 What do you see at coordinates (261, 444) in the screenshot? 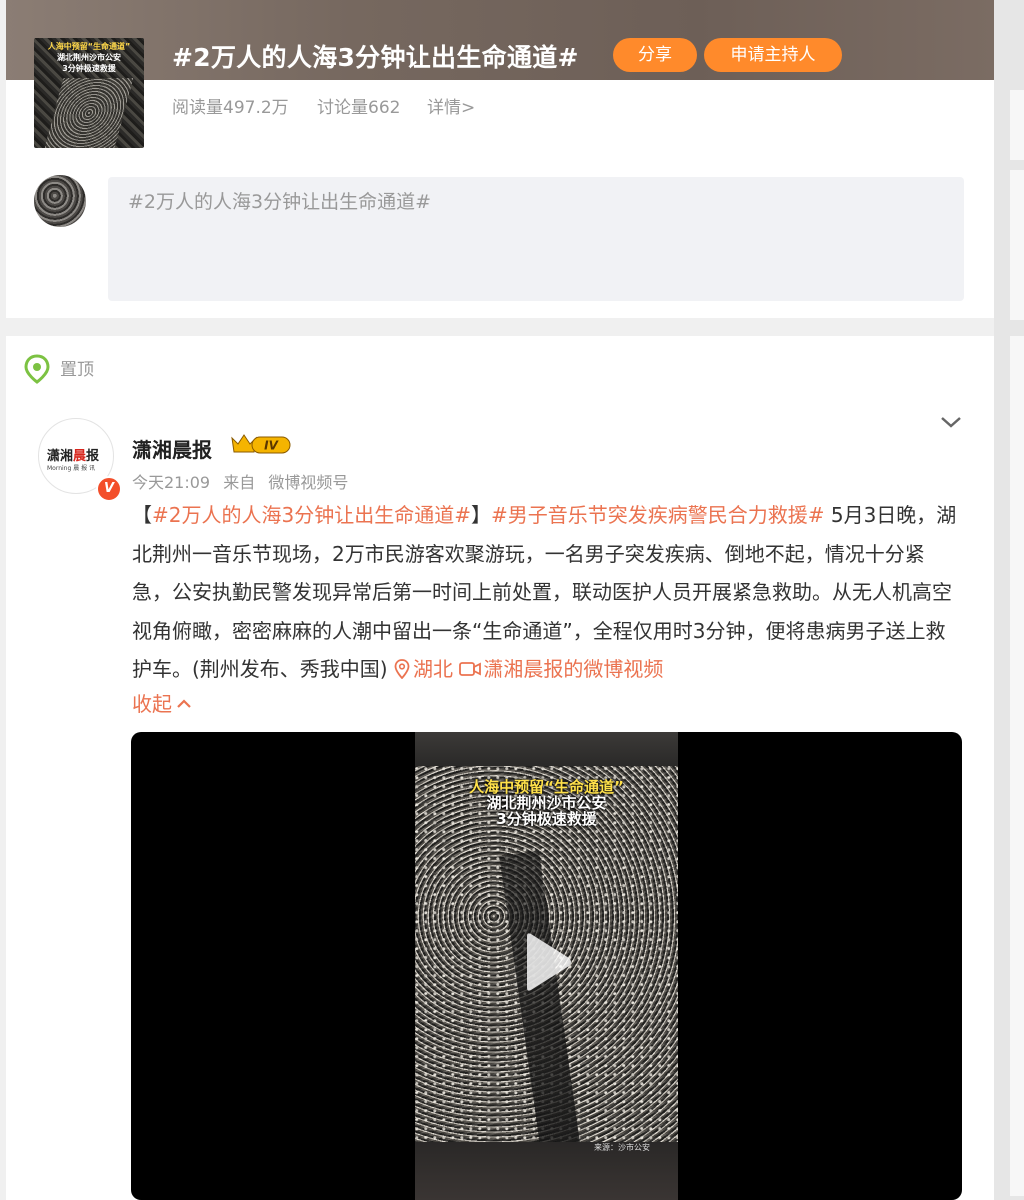
I see `member-level-crown-icon: IV` at bounding box center [261, 444].